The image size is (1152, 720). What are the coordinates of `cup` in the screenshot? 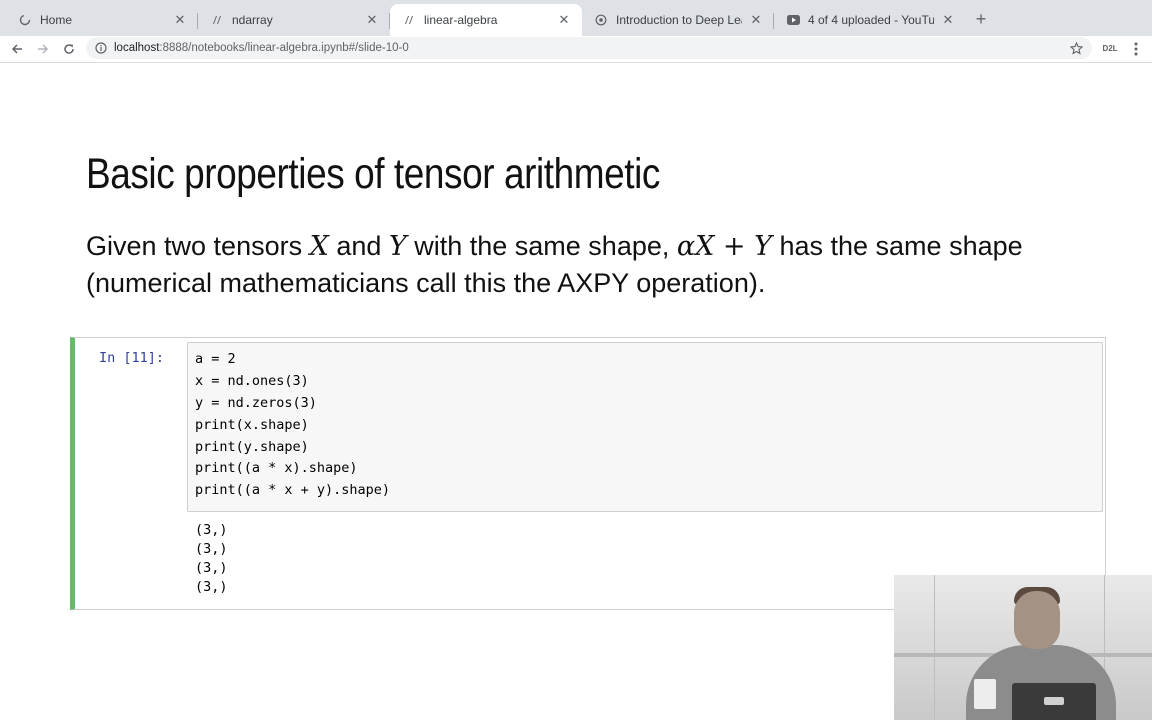 It's located at (985, 694).